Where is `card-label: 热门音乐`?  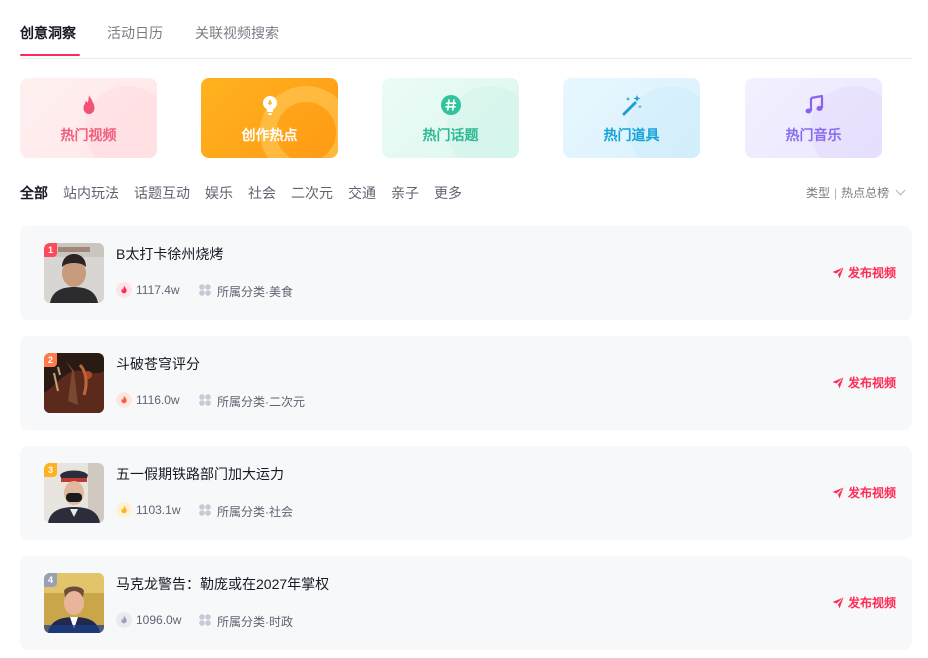
card-label: 热门音乐 is located at coordinates (813, 135).